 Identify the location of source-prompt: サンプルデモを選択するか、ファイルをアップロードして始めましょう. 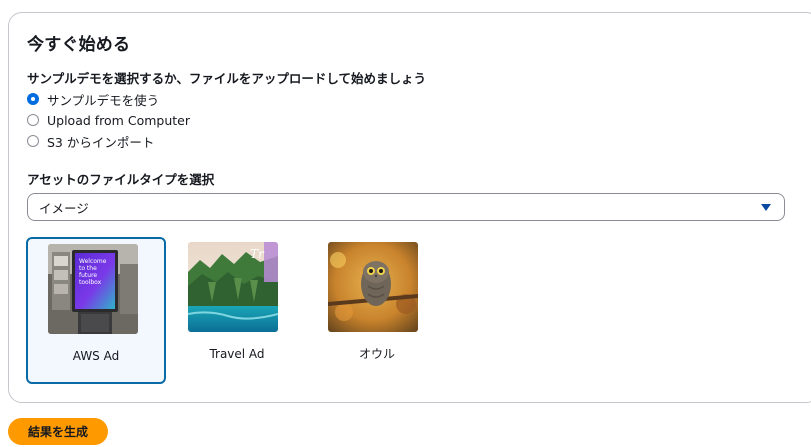
(227, 78).